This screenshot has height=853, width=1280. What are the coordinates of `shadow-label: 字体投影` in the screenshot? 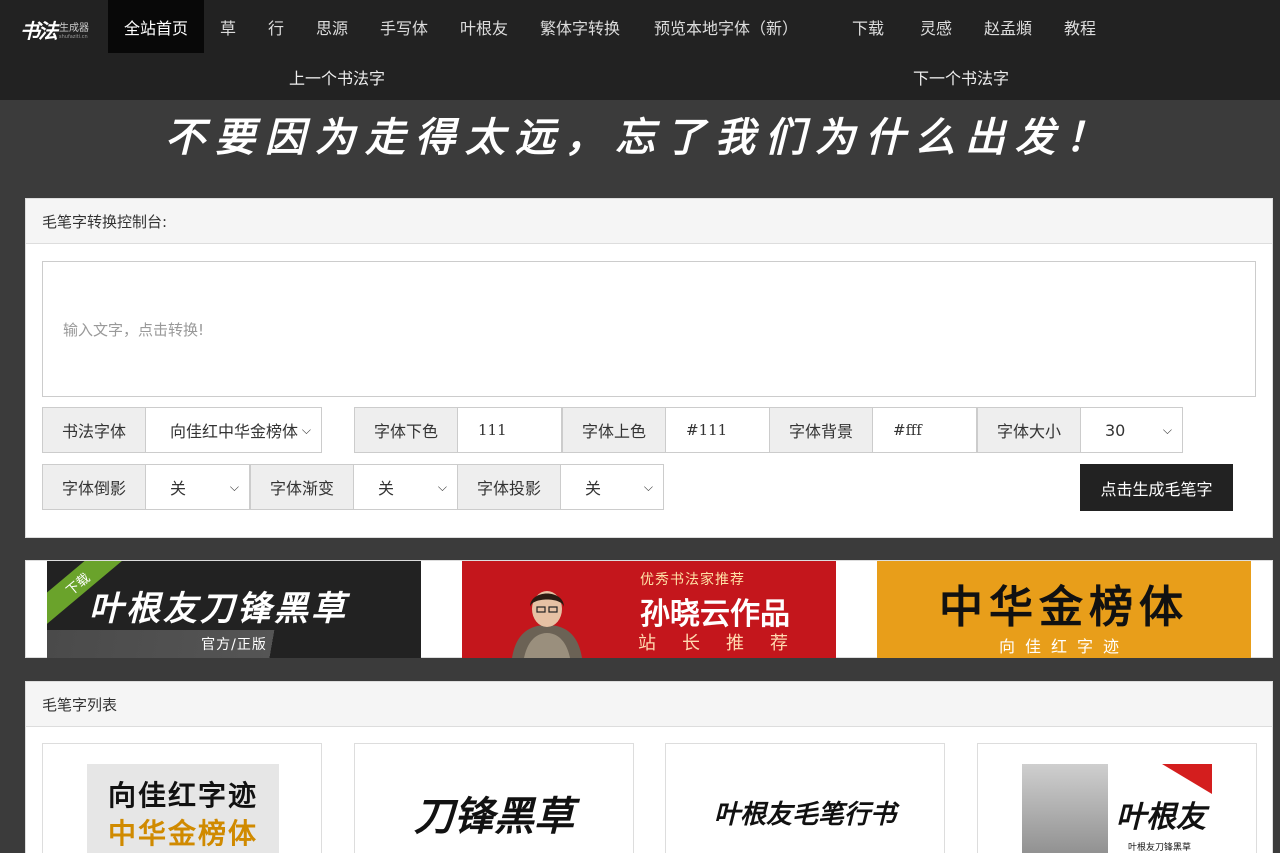 It's located at (509, 487).